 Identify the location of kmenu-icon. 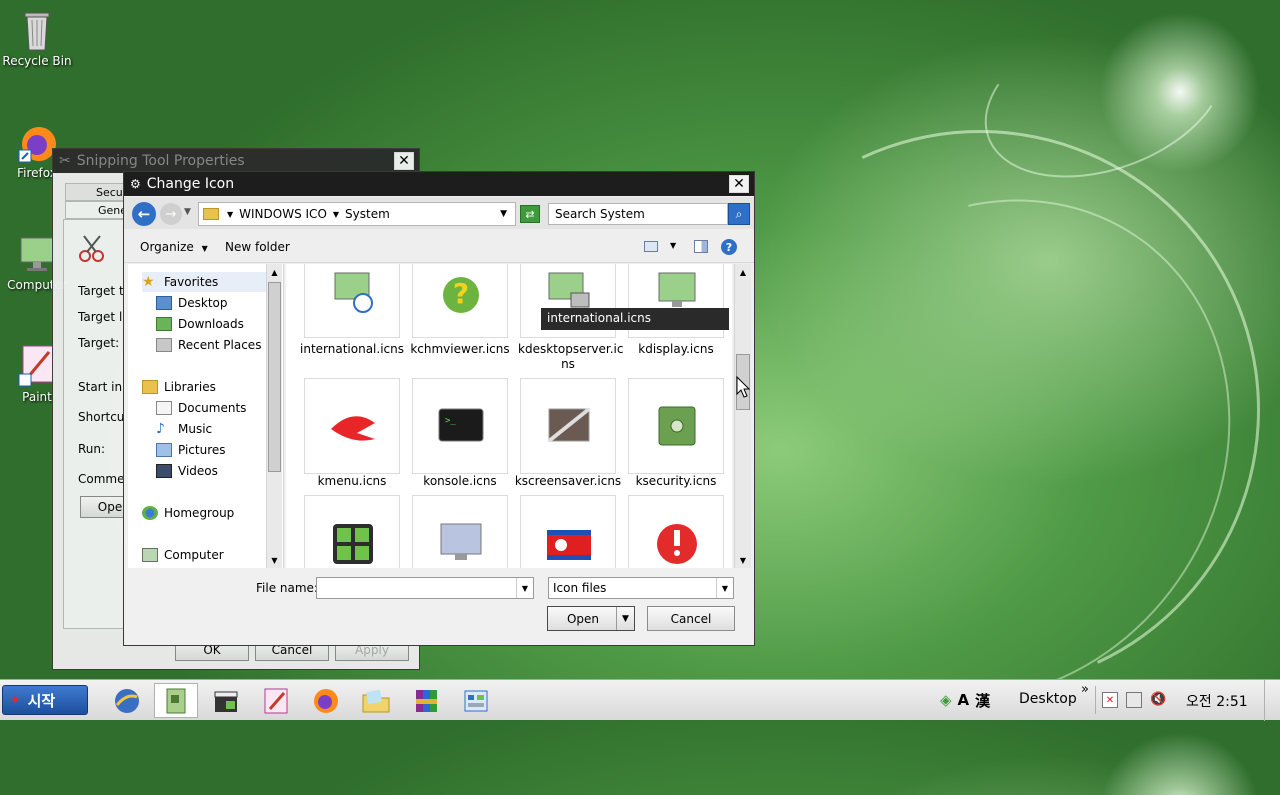
(353, 428).